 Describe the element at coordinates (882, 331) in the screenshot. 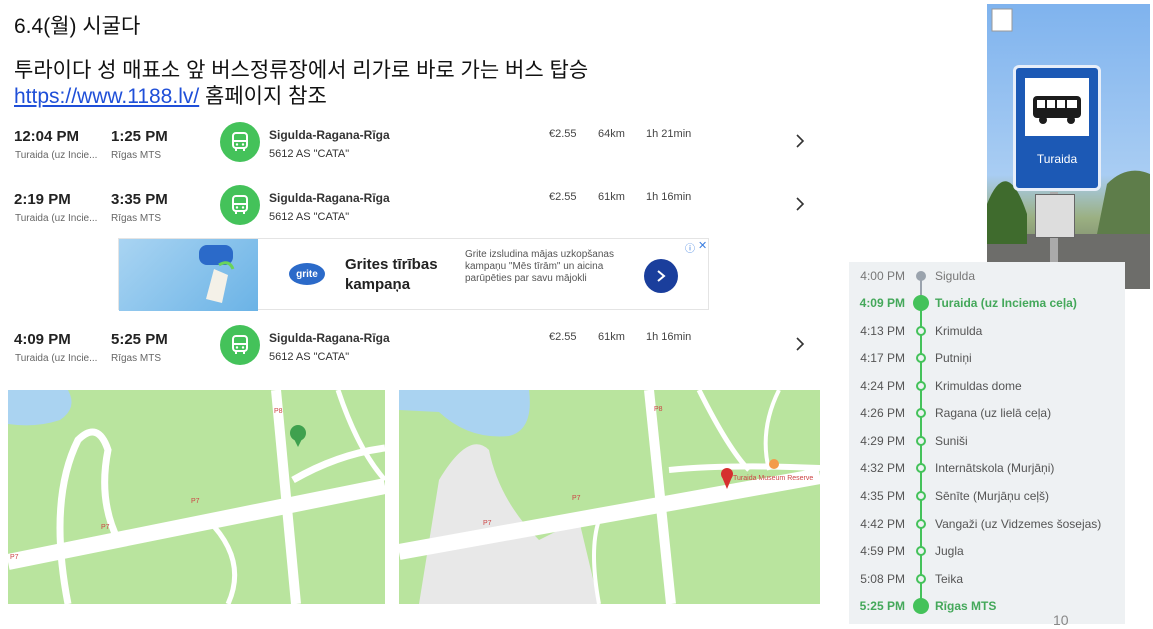

I see `stop-time: 4:13 PM` at that location.